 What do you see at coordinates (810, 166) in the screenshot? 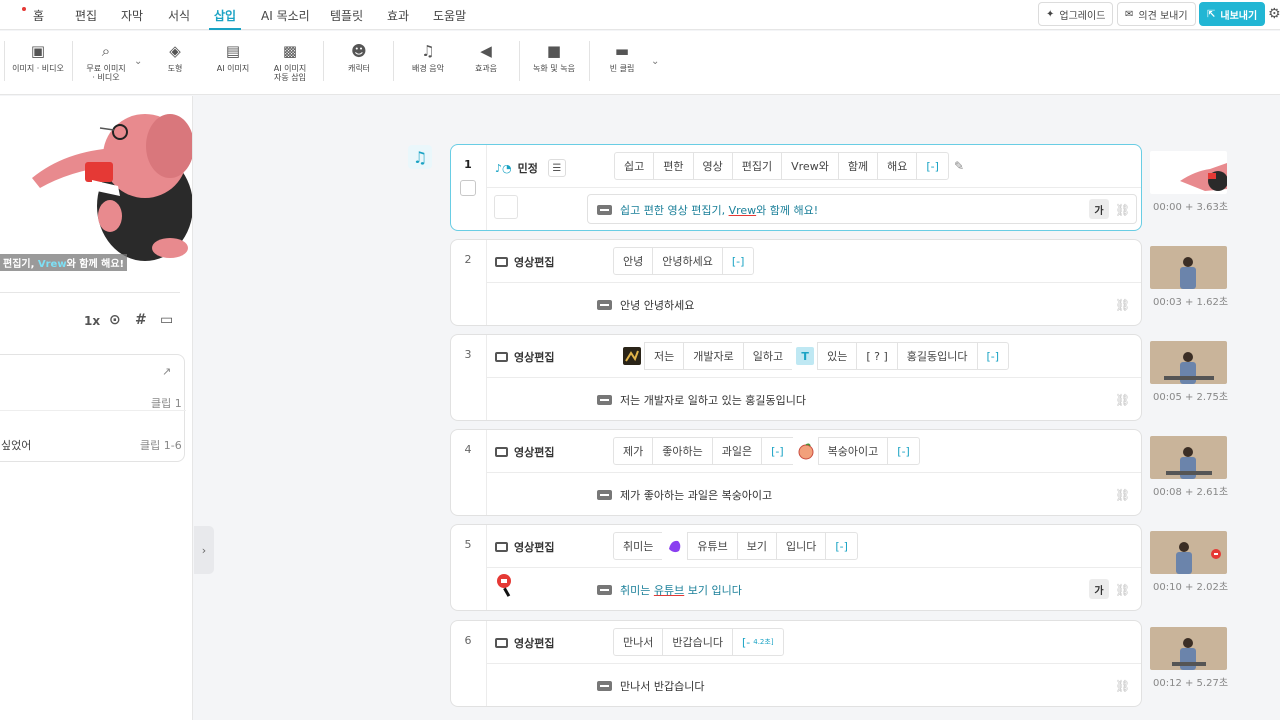
I see `word-chip: Vrew와` at bounding box center [810, 166].